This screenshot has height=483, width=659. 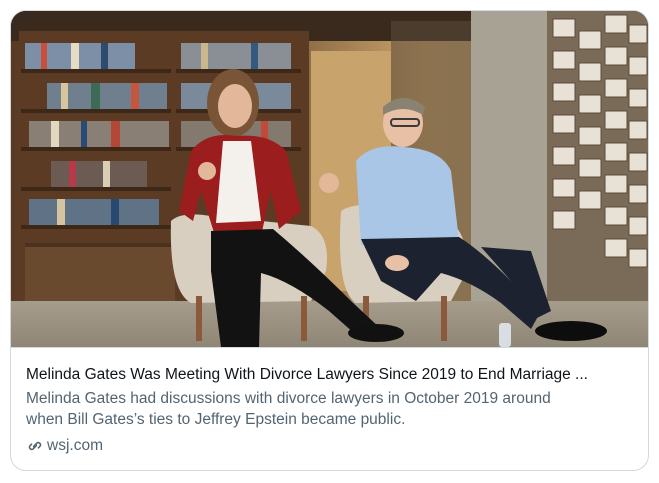 What do you see at coordinates (75, 445) in the screenshot?
I see `card-domain-text: wsj.com` at bounding box center [75, 445].